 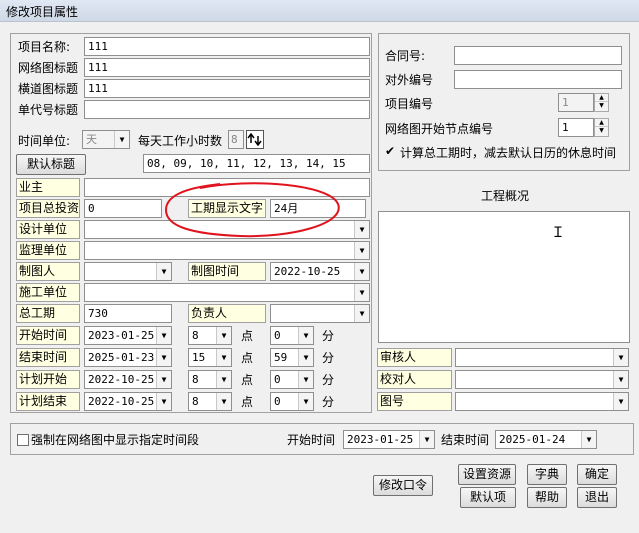 I want to click on project-name-label: 项目名称:, so click(x=44, y=47).